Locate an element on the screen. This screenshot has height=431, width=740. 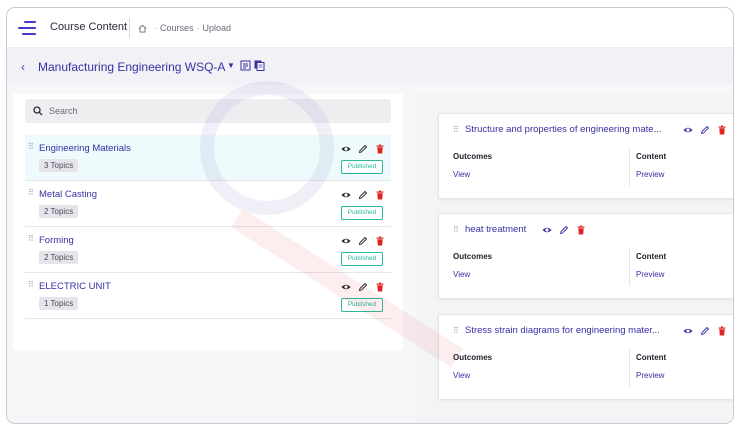
search-bar is located at coordinates (208, 111).